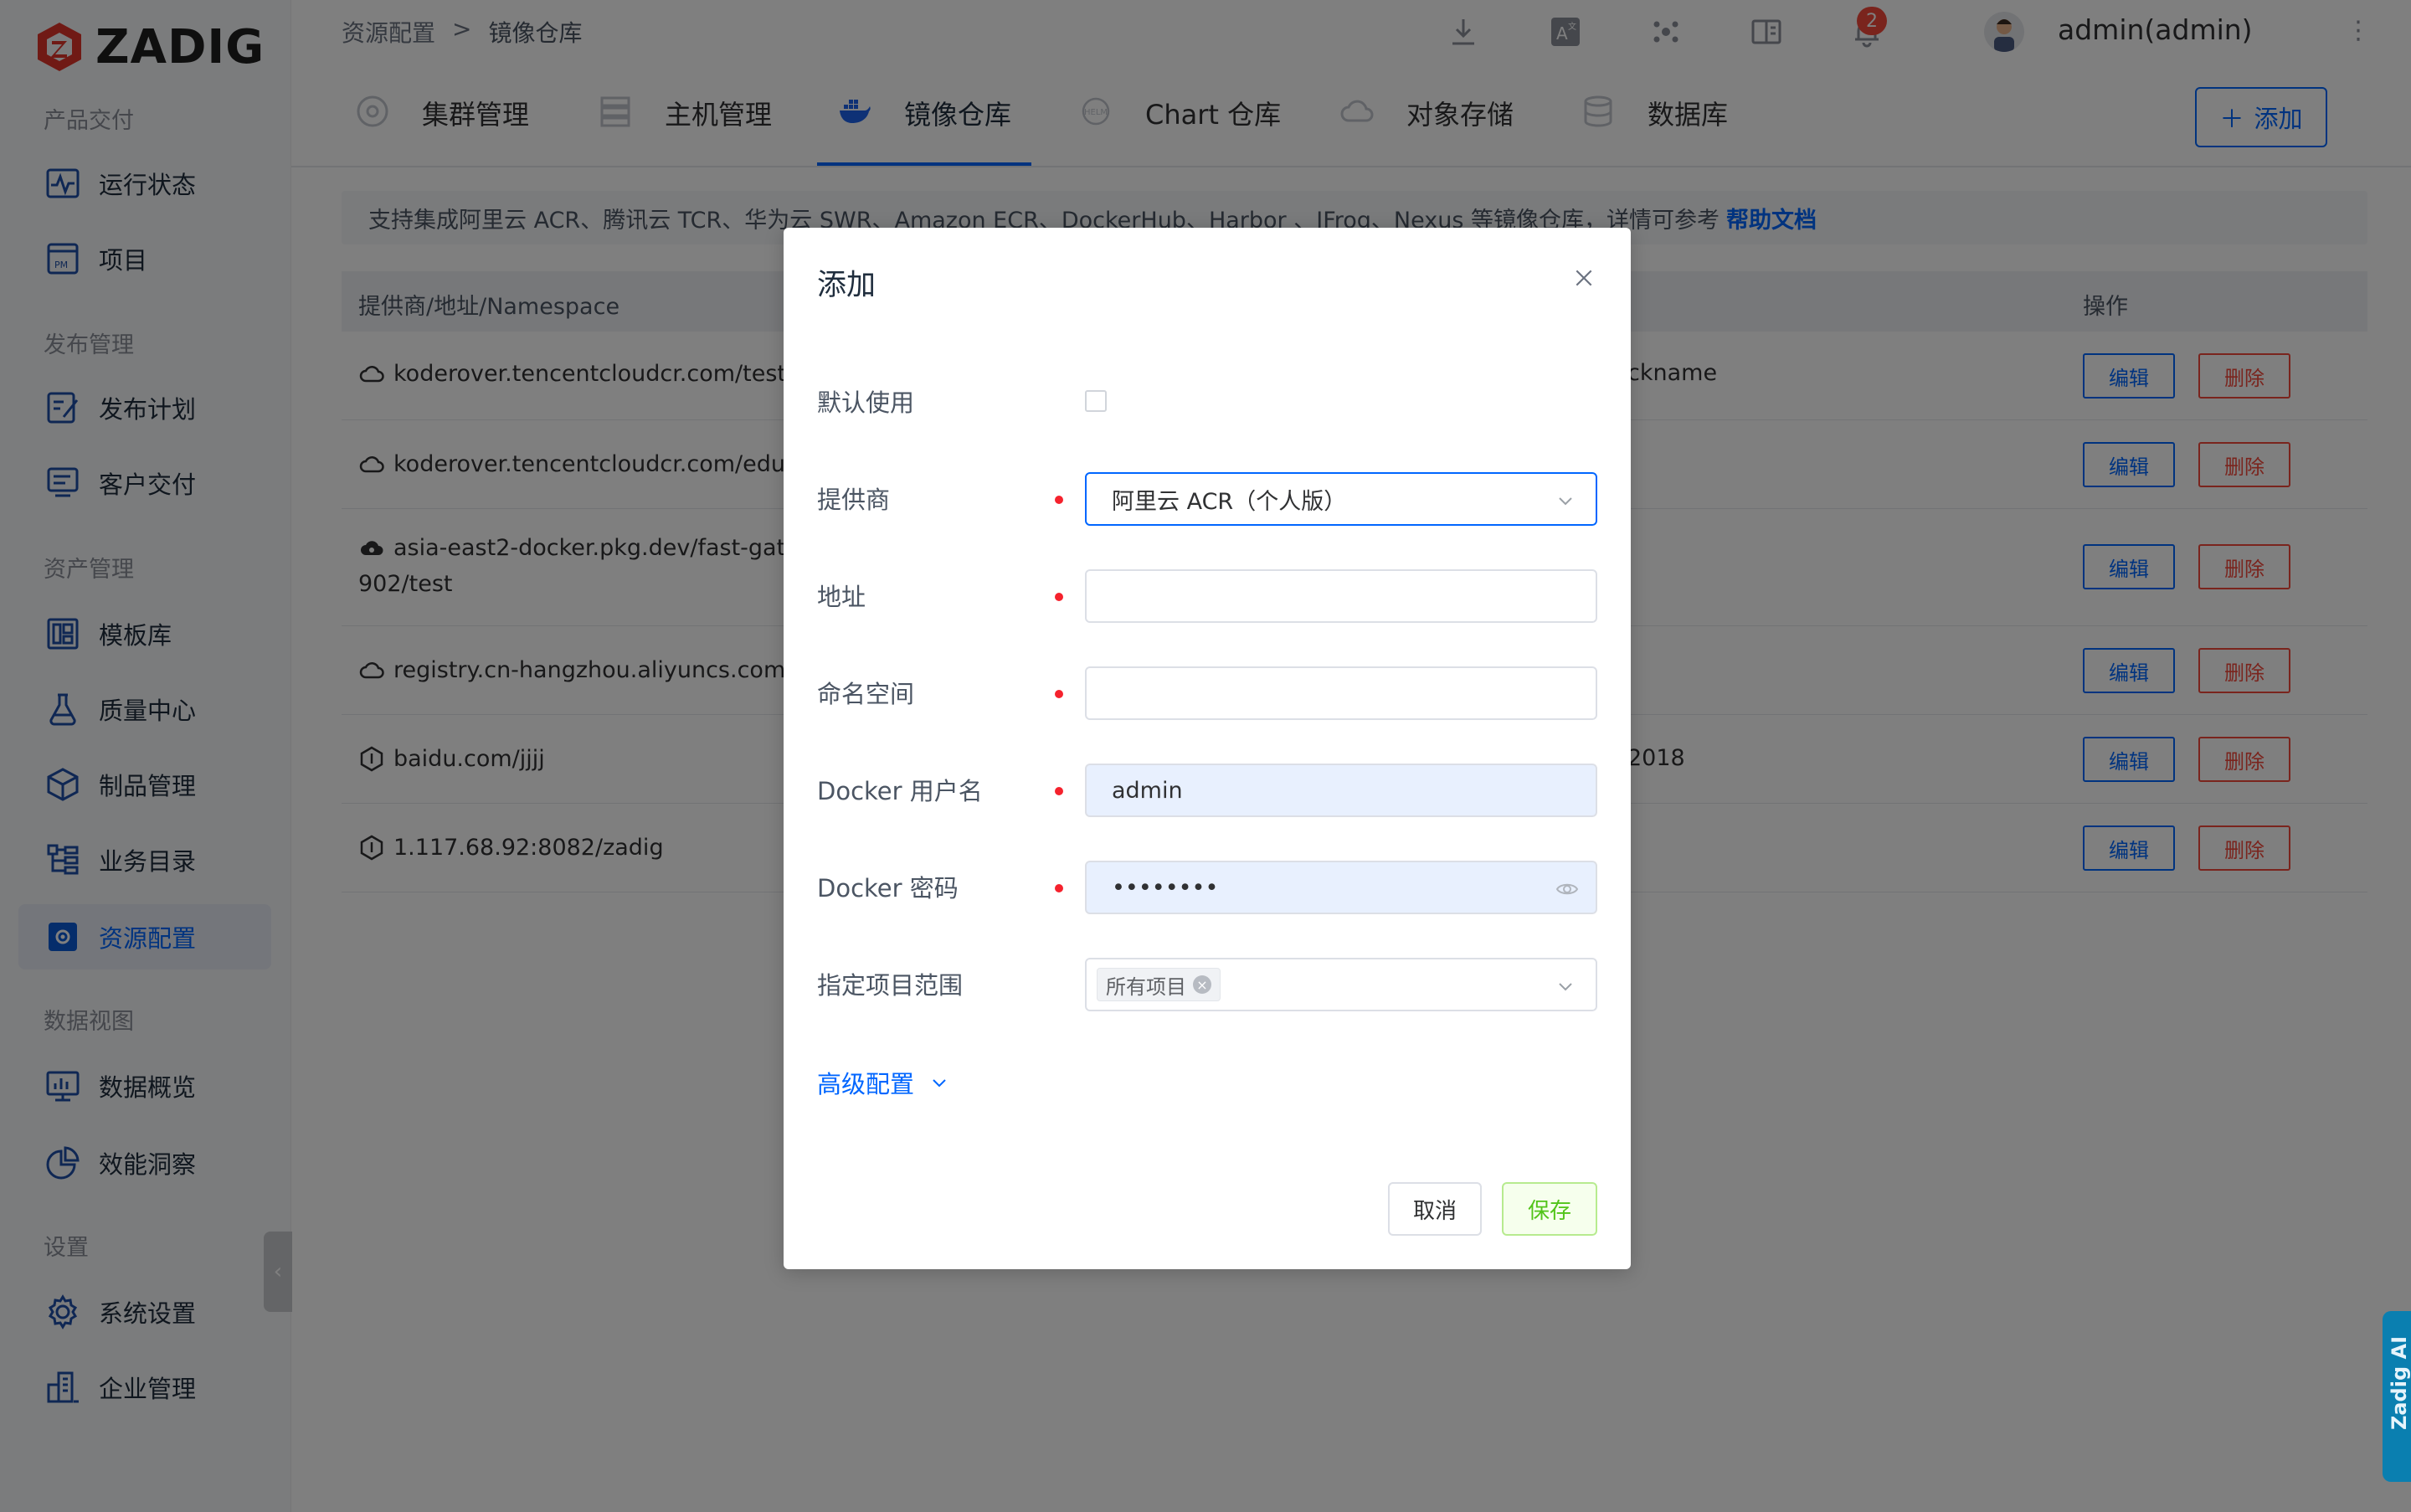 This screenshot has width=2411, height=1512. Describe the element at coordinates (1567, 889) in the screenshot. I see `eye-icon` at that location.